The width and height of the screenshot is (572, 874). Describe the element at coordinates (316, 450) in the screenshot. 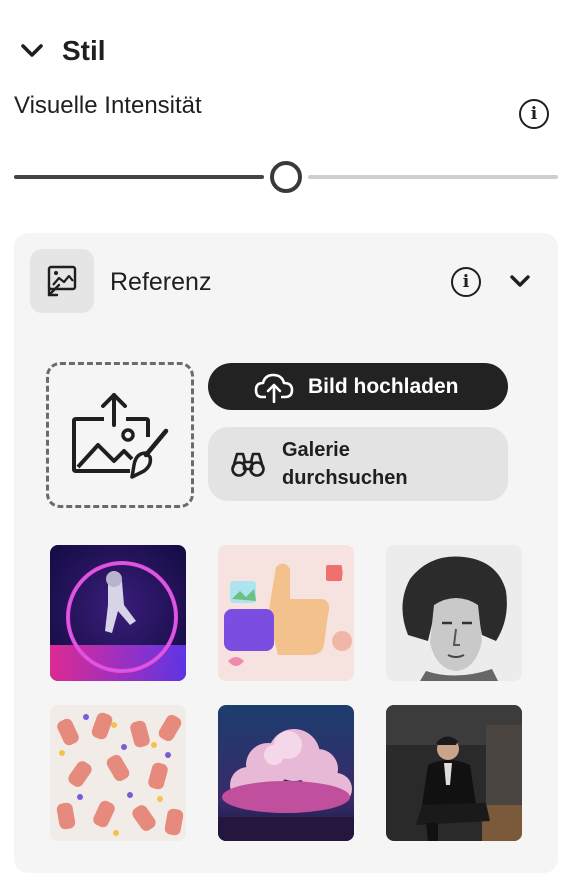

I see `gallery-label-line1: Galerie` at that location.